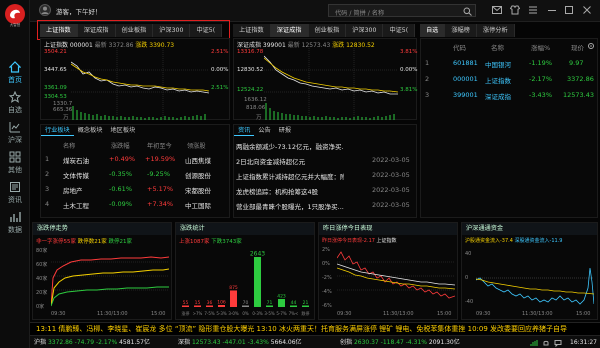 This screenshot has height=348, width=600. Describe the element at coordinates (289, 30) in the screenshot. I see `tab2-shenzheng: 深证成指` at that location.